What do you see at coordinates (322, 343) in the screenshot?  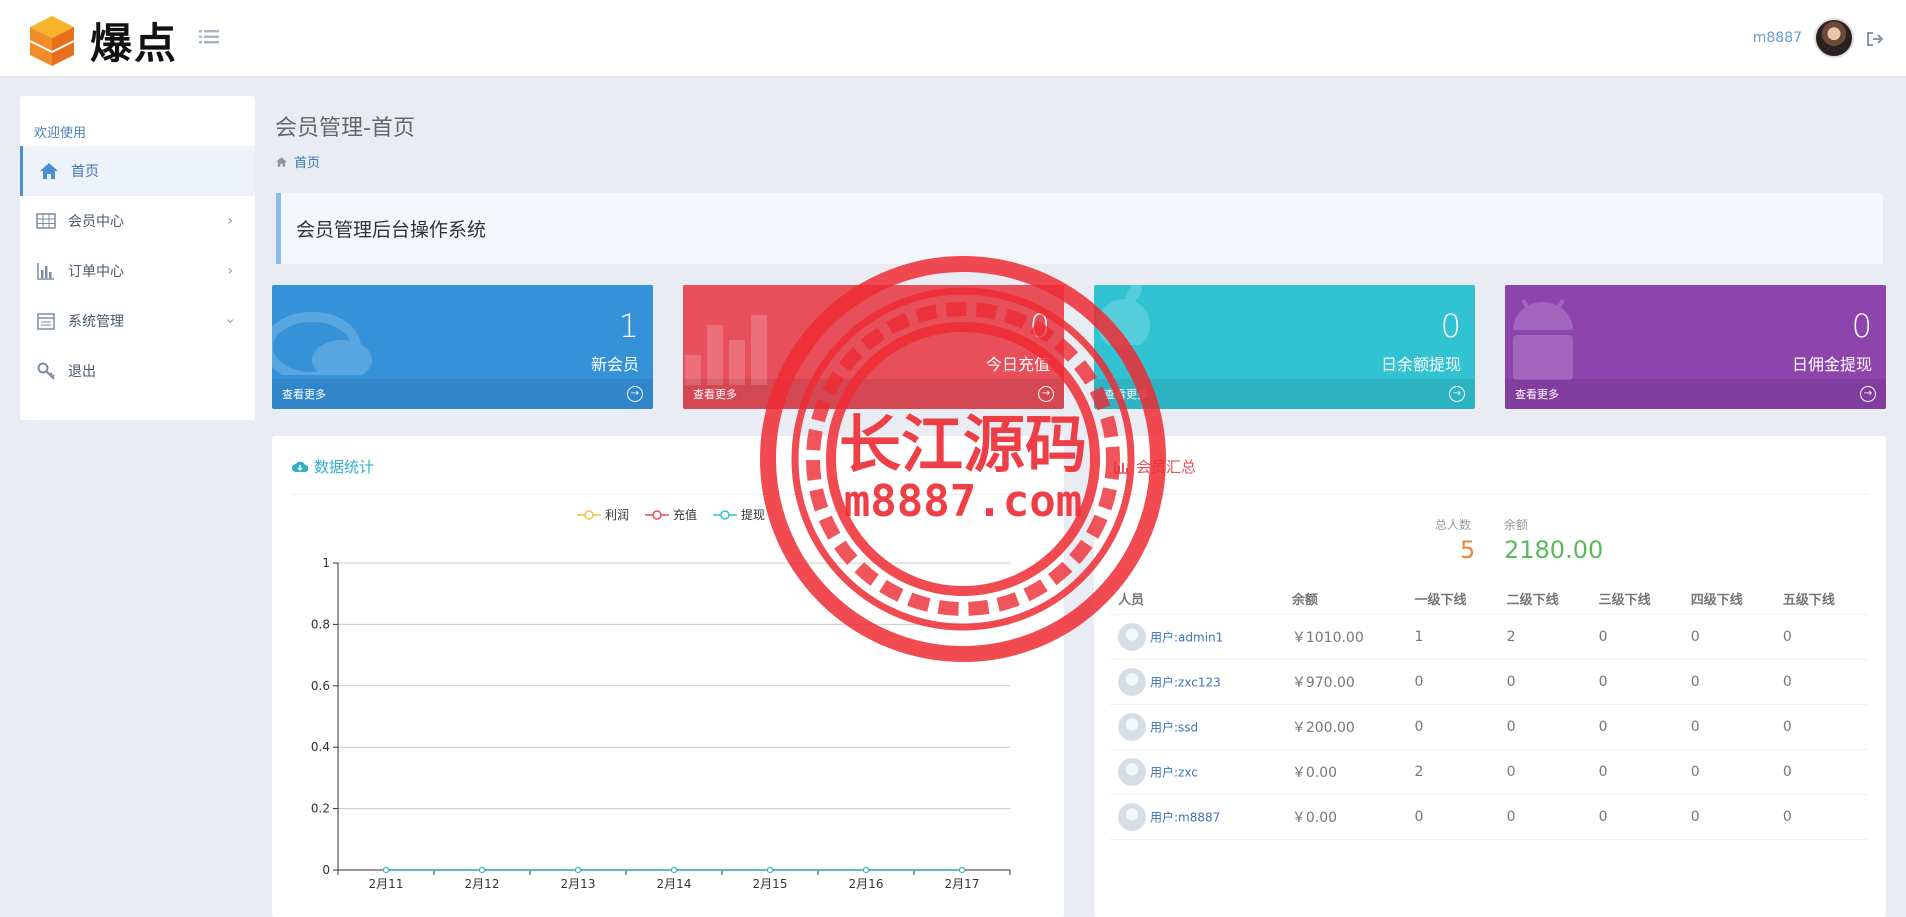 I see `chat-icon` at bounding box center [322, 343].